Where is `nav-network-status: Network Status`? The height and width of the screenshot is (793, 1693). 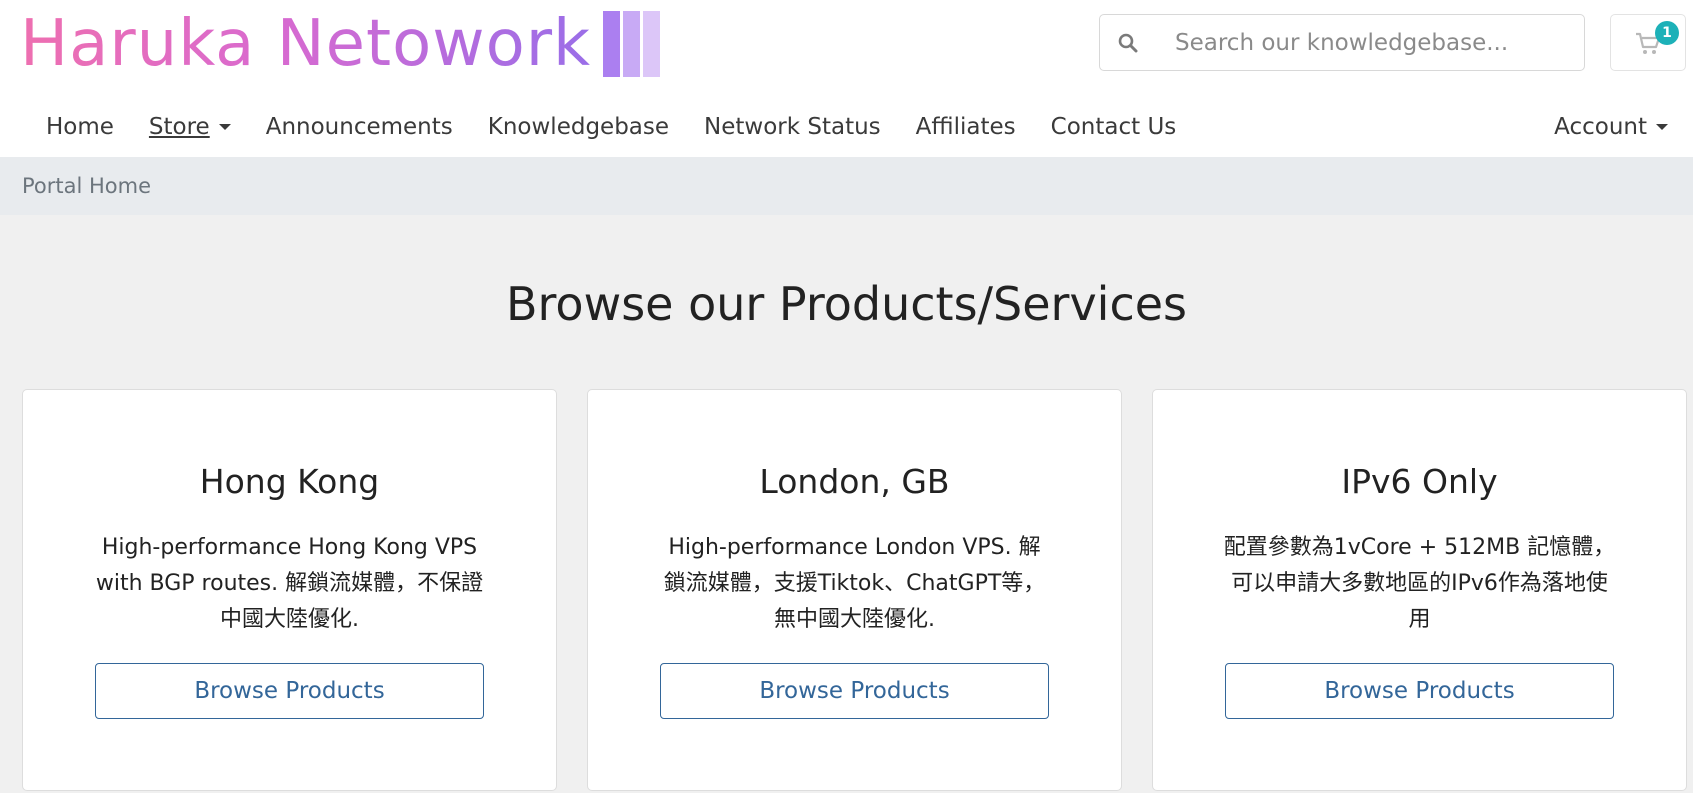 nav-network-status: Network Status is located at coordinates (792, 127).